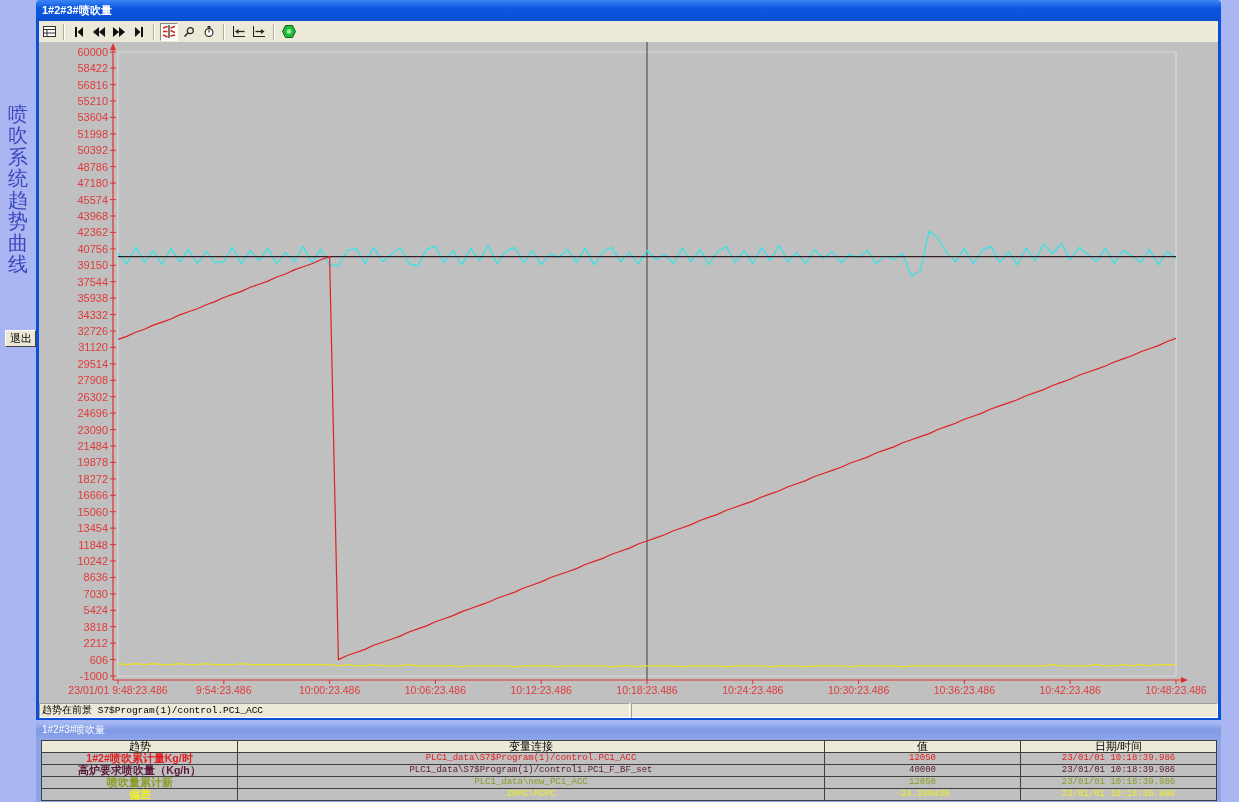  Describe the element at coordinates (647, 690) in the screenshot. I see `x-tick-label: 10:18:23.486` at that location.